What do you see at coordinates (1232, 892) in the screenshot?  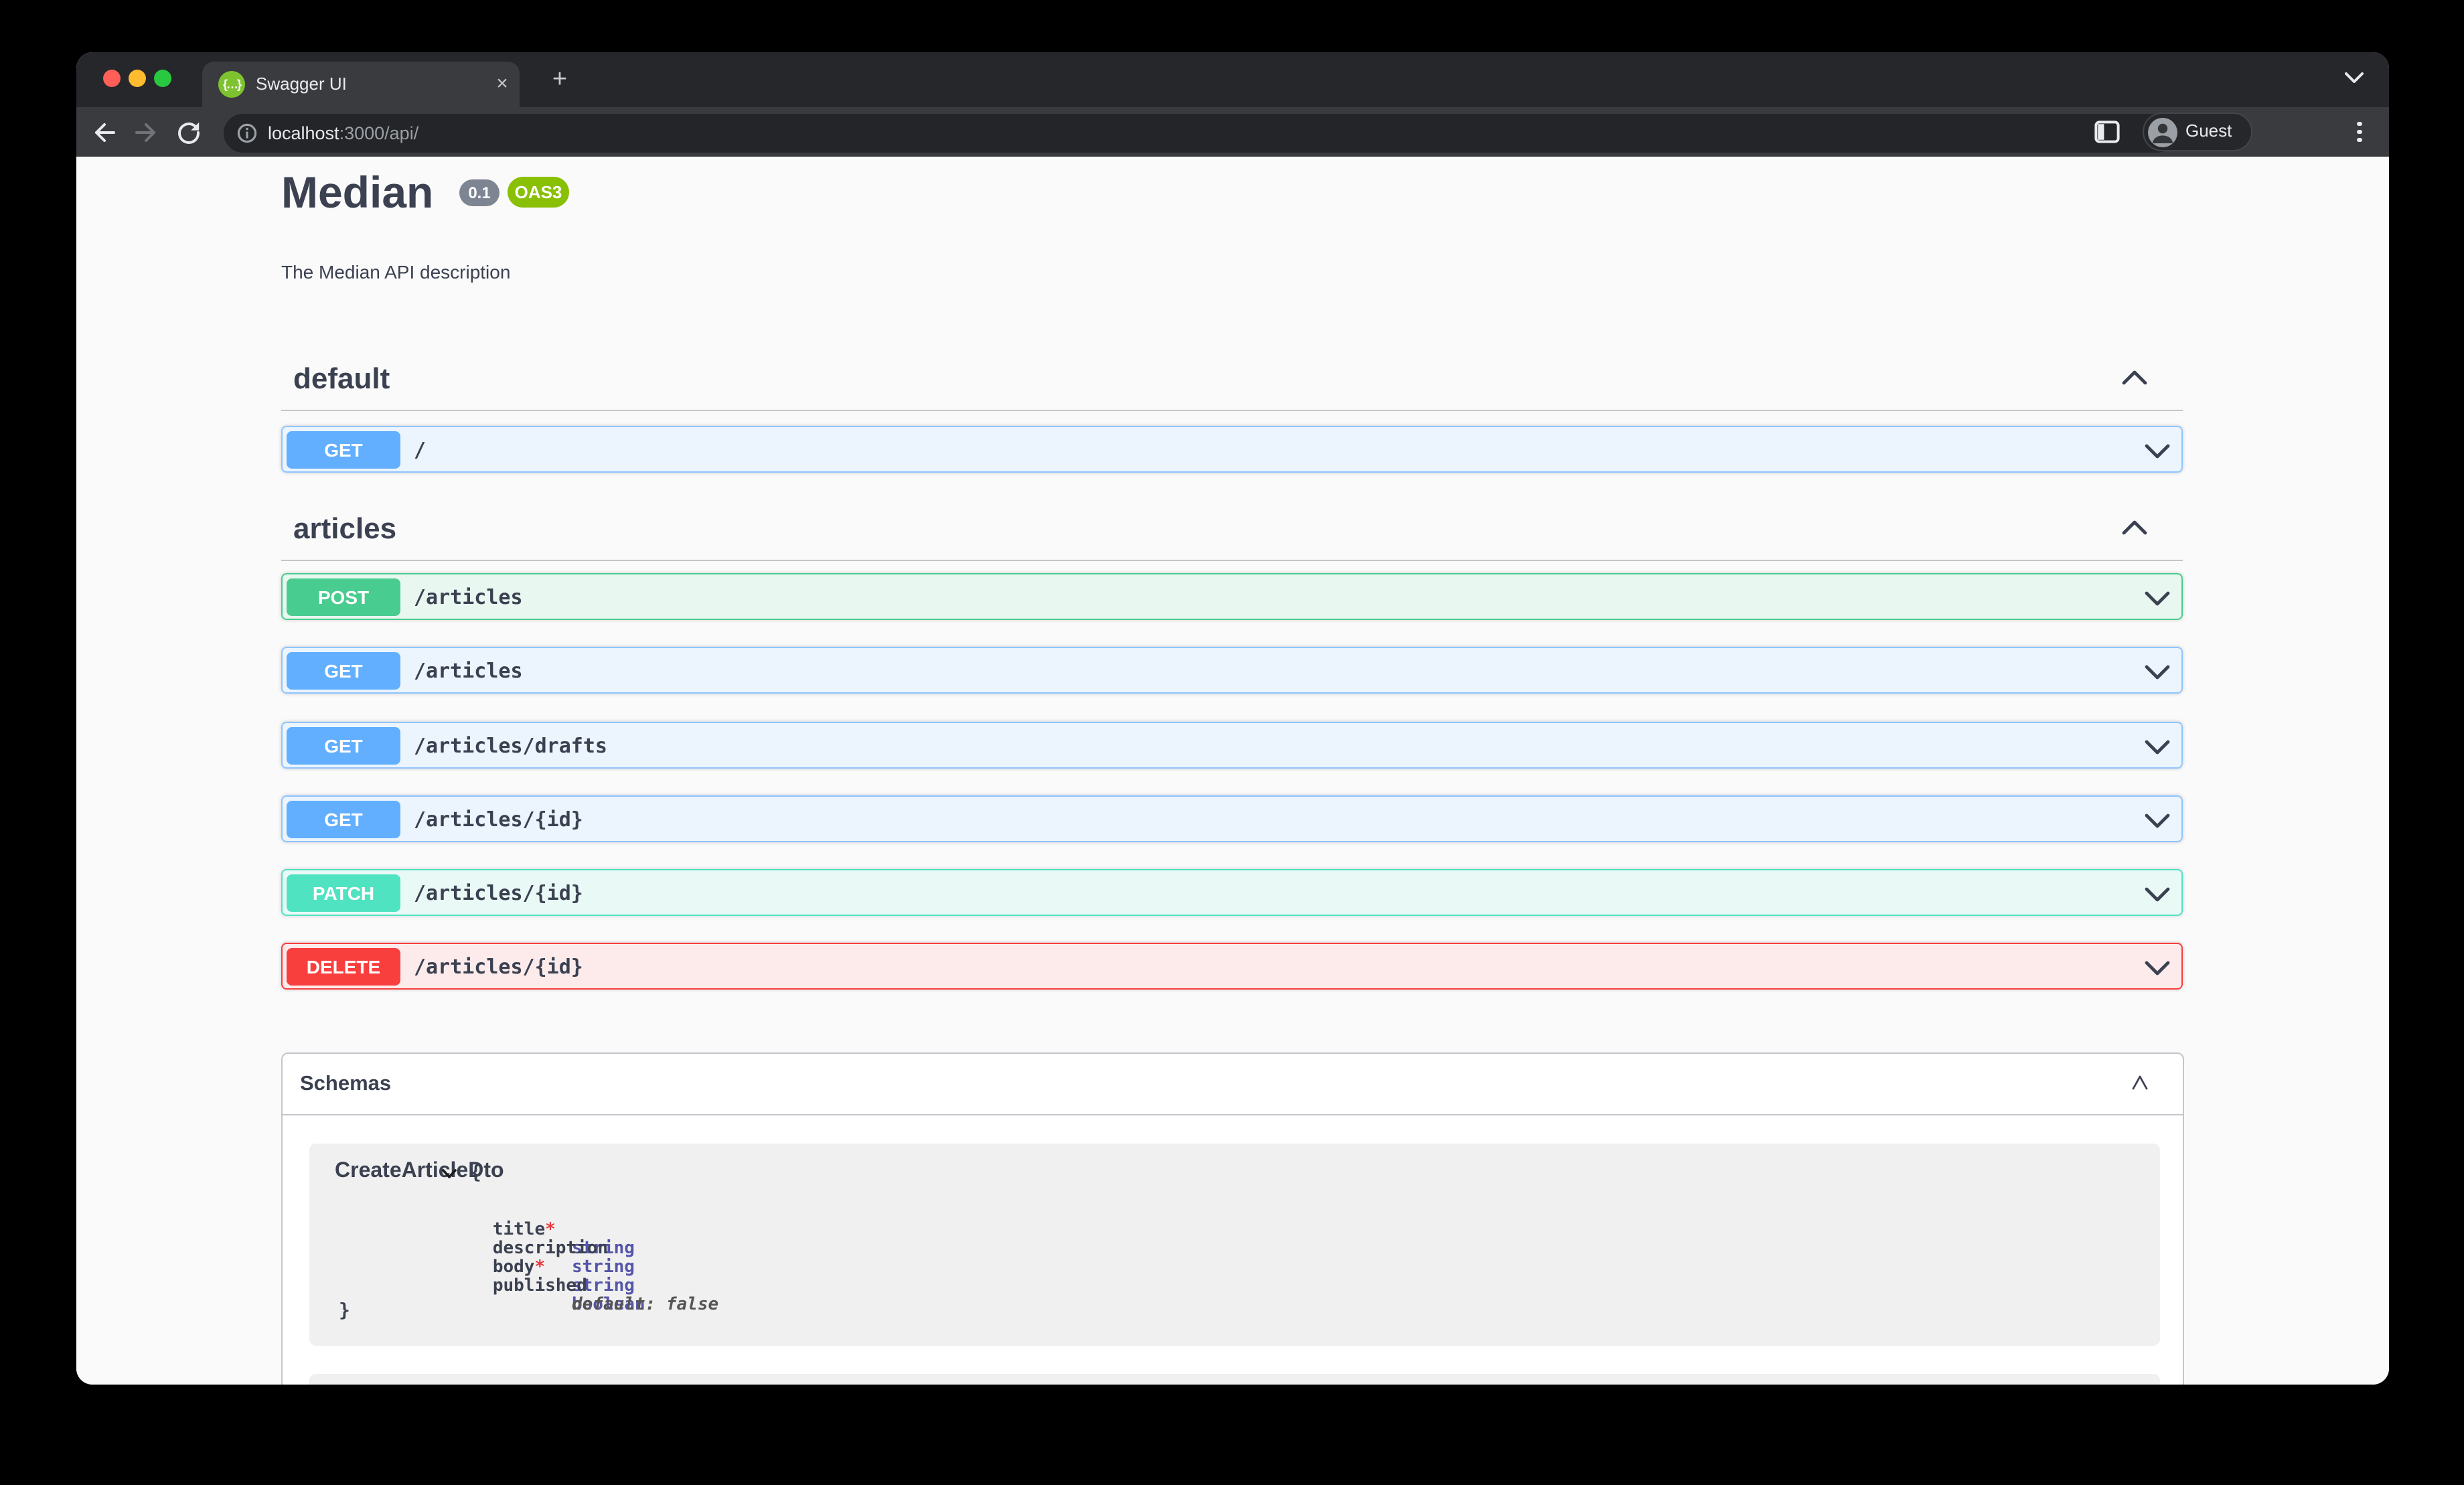 I see `operation-row: PATCH /articles/{id}` at bounding box center [1232, 892].